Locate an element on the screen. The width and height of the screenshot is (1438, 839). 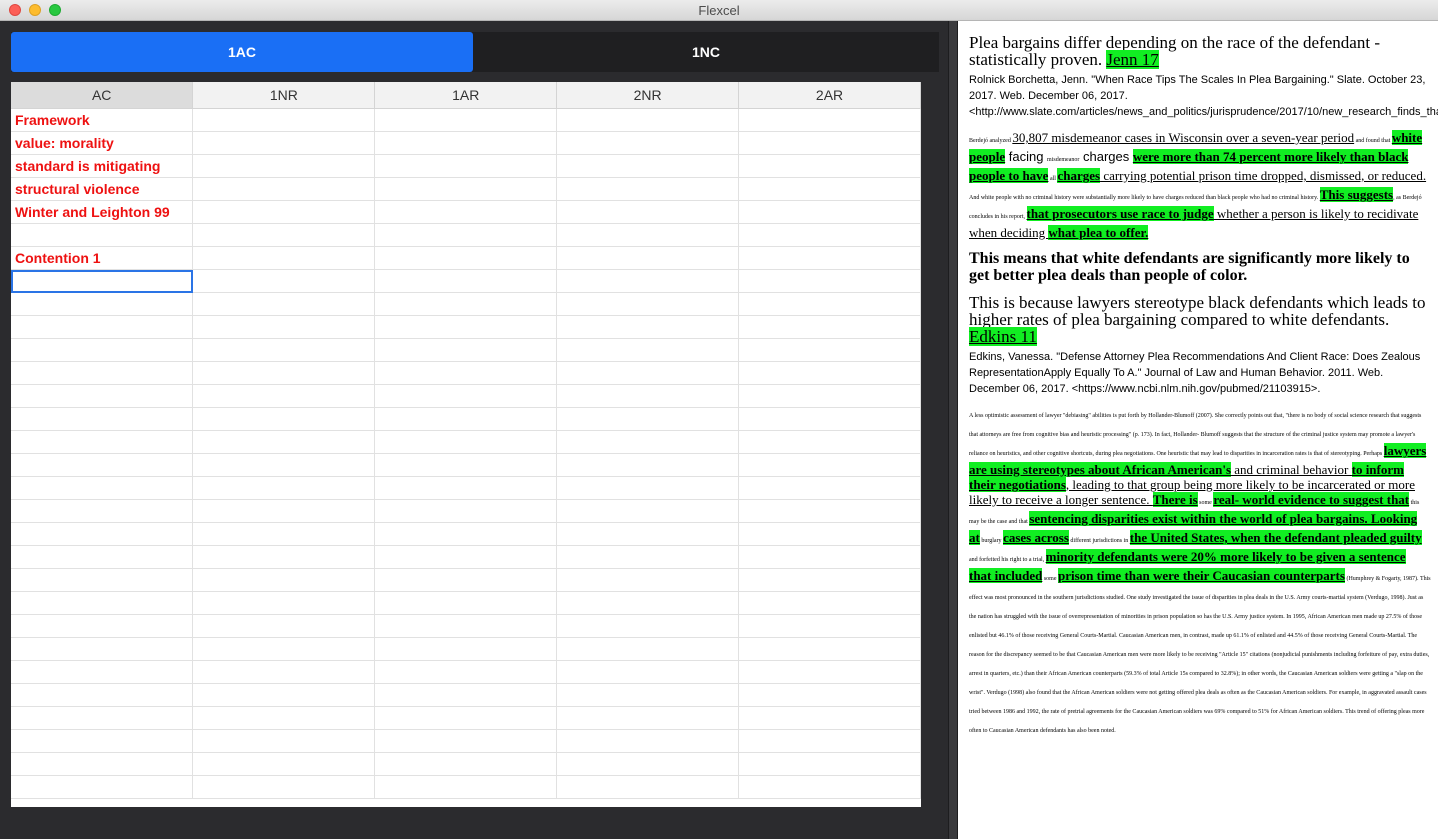
column-header-1nr: 1NR is located at coordinates (284, 95).